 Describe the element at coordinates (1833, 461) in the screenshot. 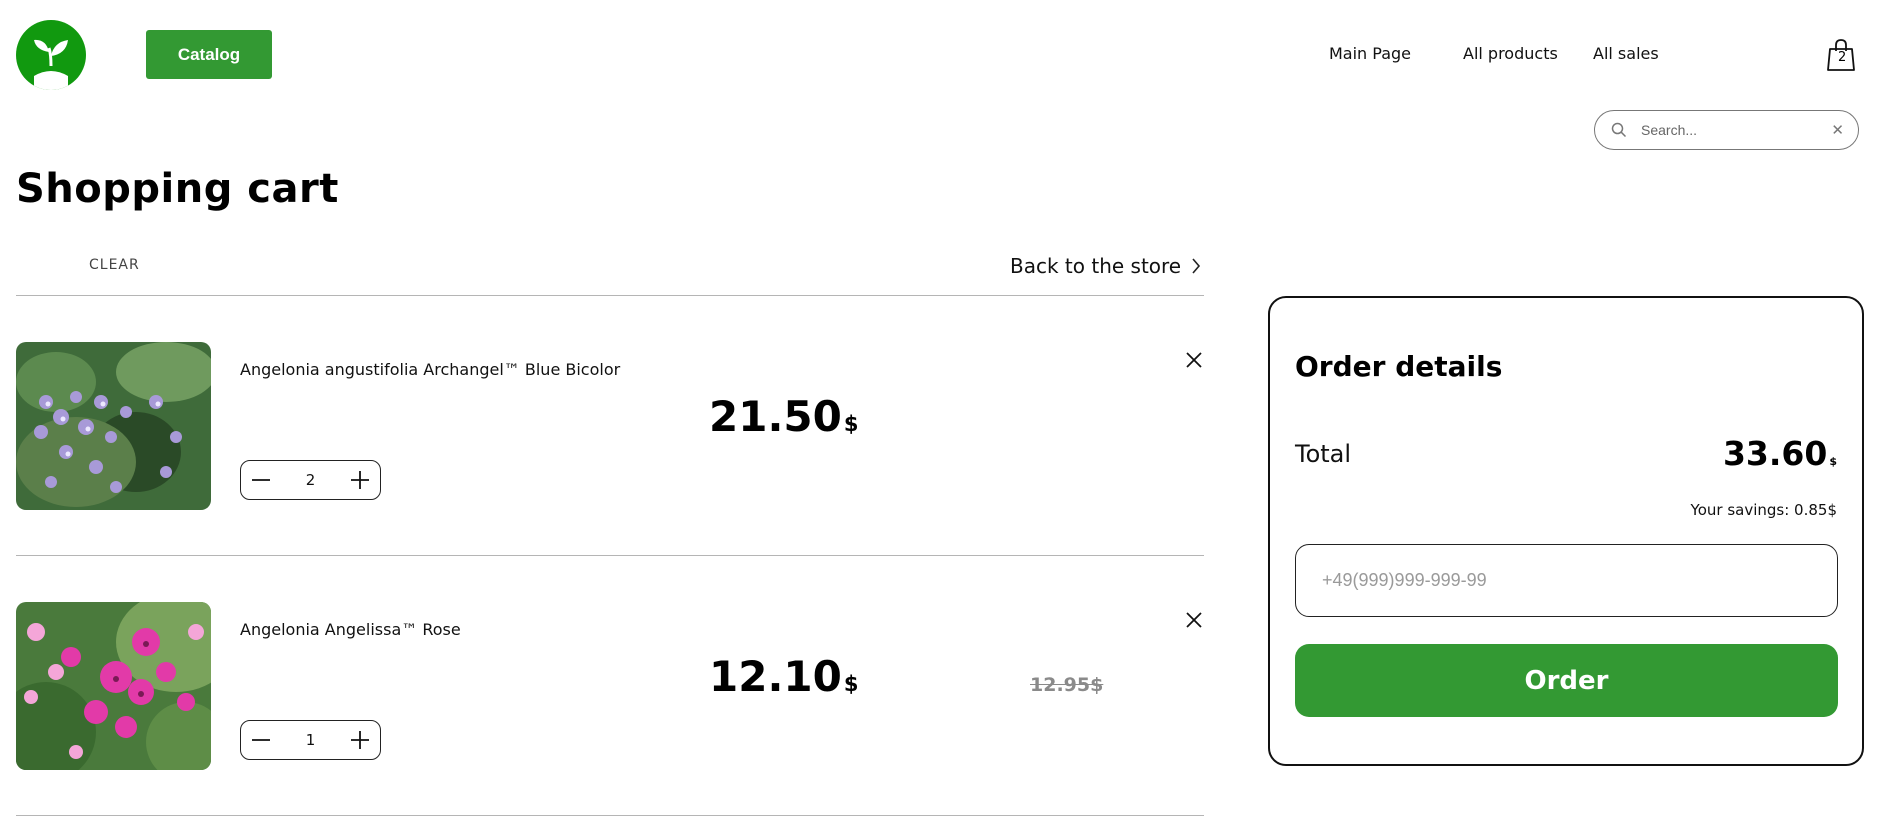

I see `total-currency: $` at that location.